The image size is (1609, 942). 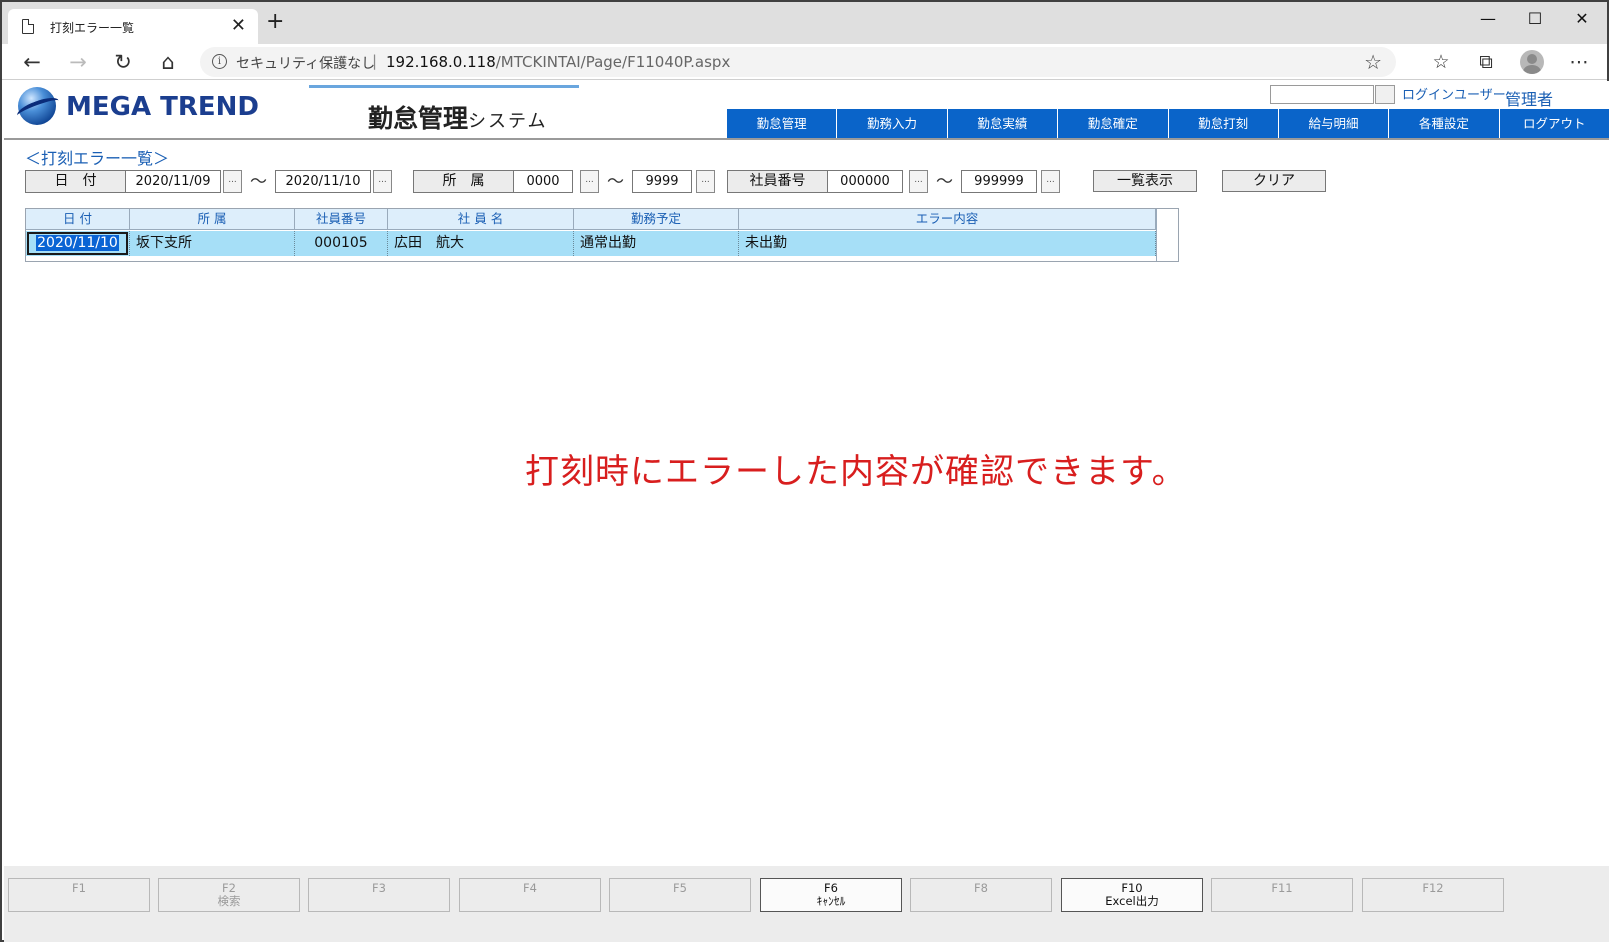 I want to click on col-emp-no: 社員番号, so click(x=341, y=219).